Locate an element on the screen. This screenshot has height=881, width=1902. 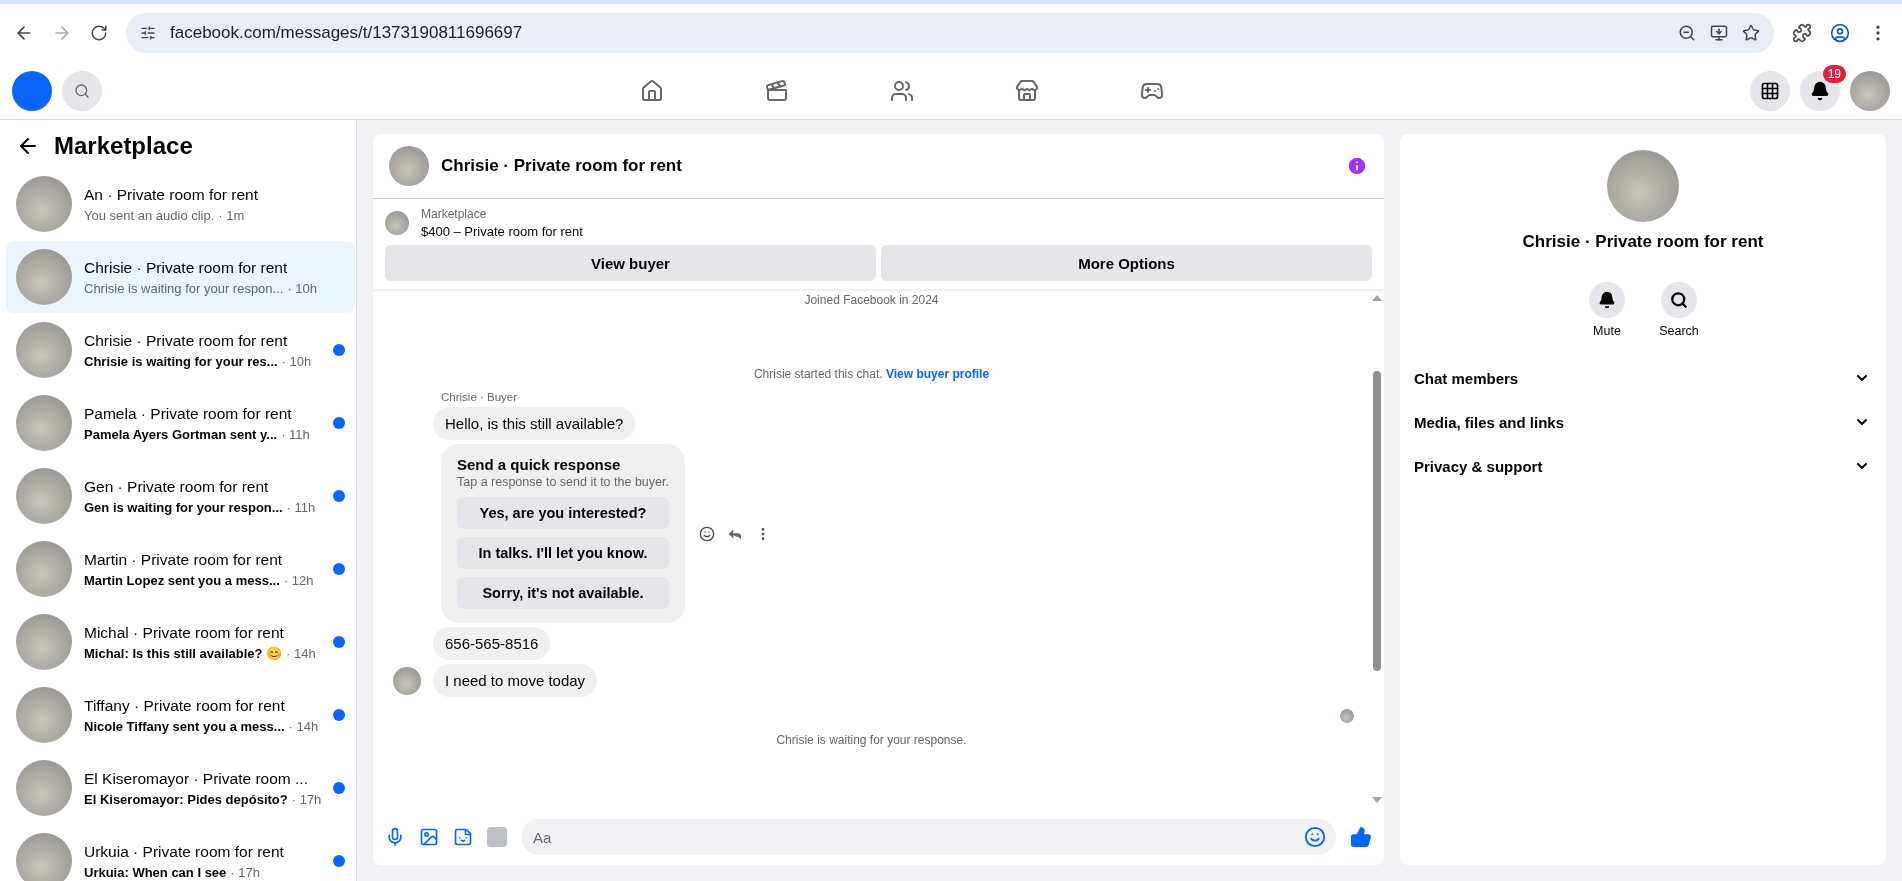
sticker-icon is located at coordinates (463, 837).